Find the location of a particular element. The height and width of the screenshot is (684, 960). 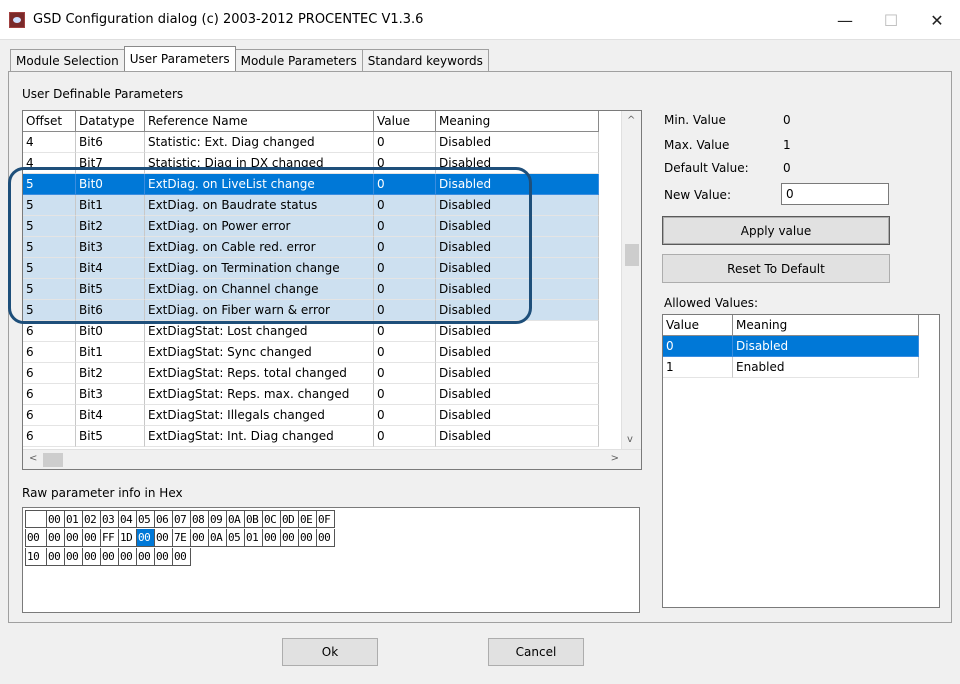

column-header-datatype: Datatype is located at coordinates (110, 121).